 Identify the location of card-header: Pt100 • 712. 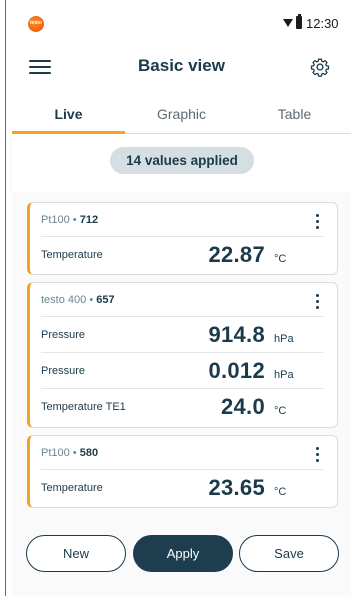
(182, 220).